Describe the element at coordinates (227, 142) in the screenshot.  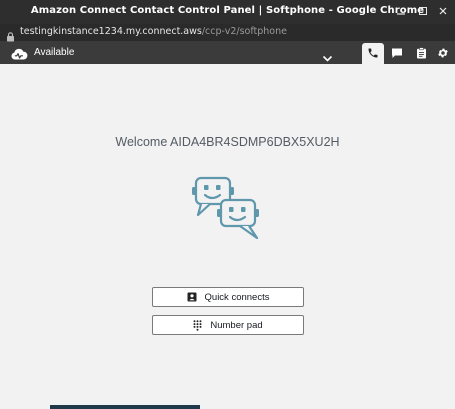
I see `welcome-message: Welcome AIDA4BR4SDMP6DBX5XU2H` at that location.